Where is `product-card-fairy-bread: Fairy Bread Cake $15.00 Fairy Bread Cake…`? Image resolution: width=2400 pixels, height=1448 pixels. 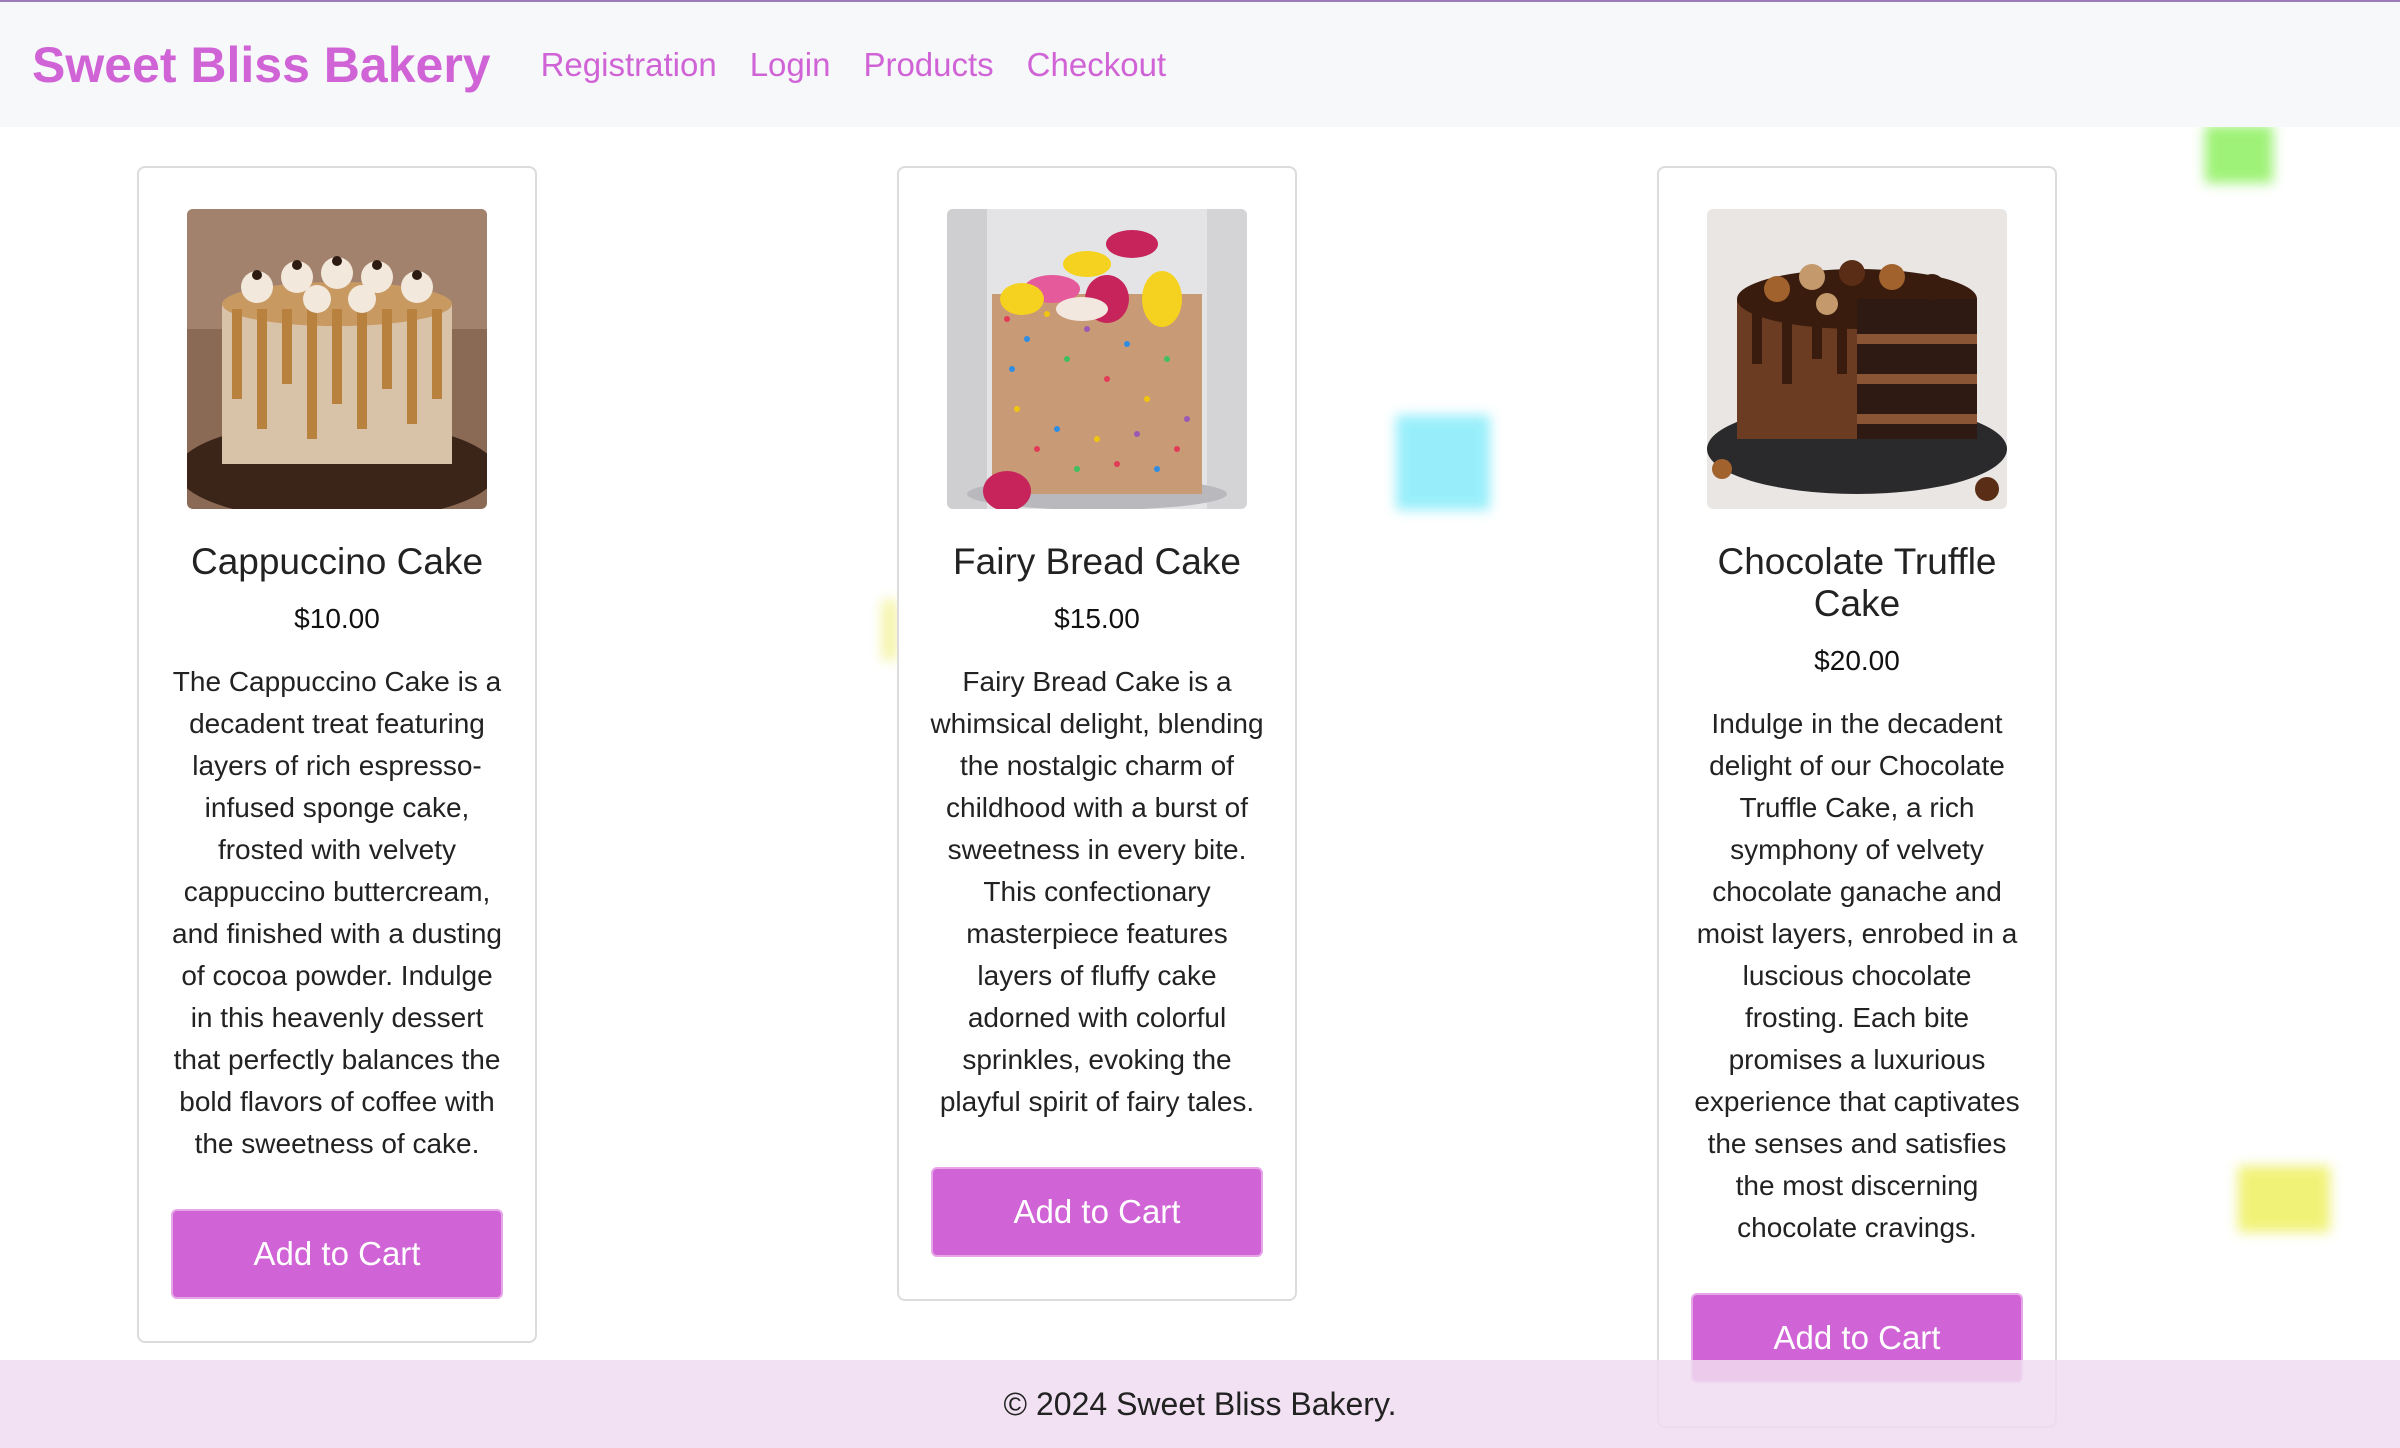
product-card-fairy-bread: Fairy Bread Cake $15.00 Fairy Bread Cake… is located at coordinates (1097, 733).